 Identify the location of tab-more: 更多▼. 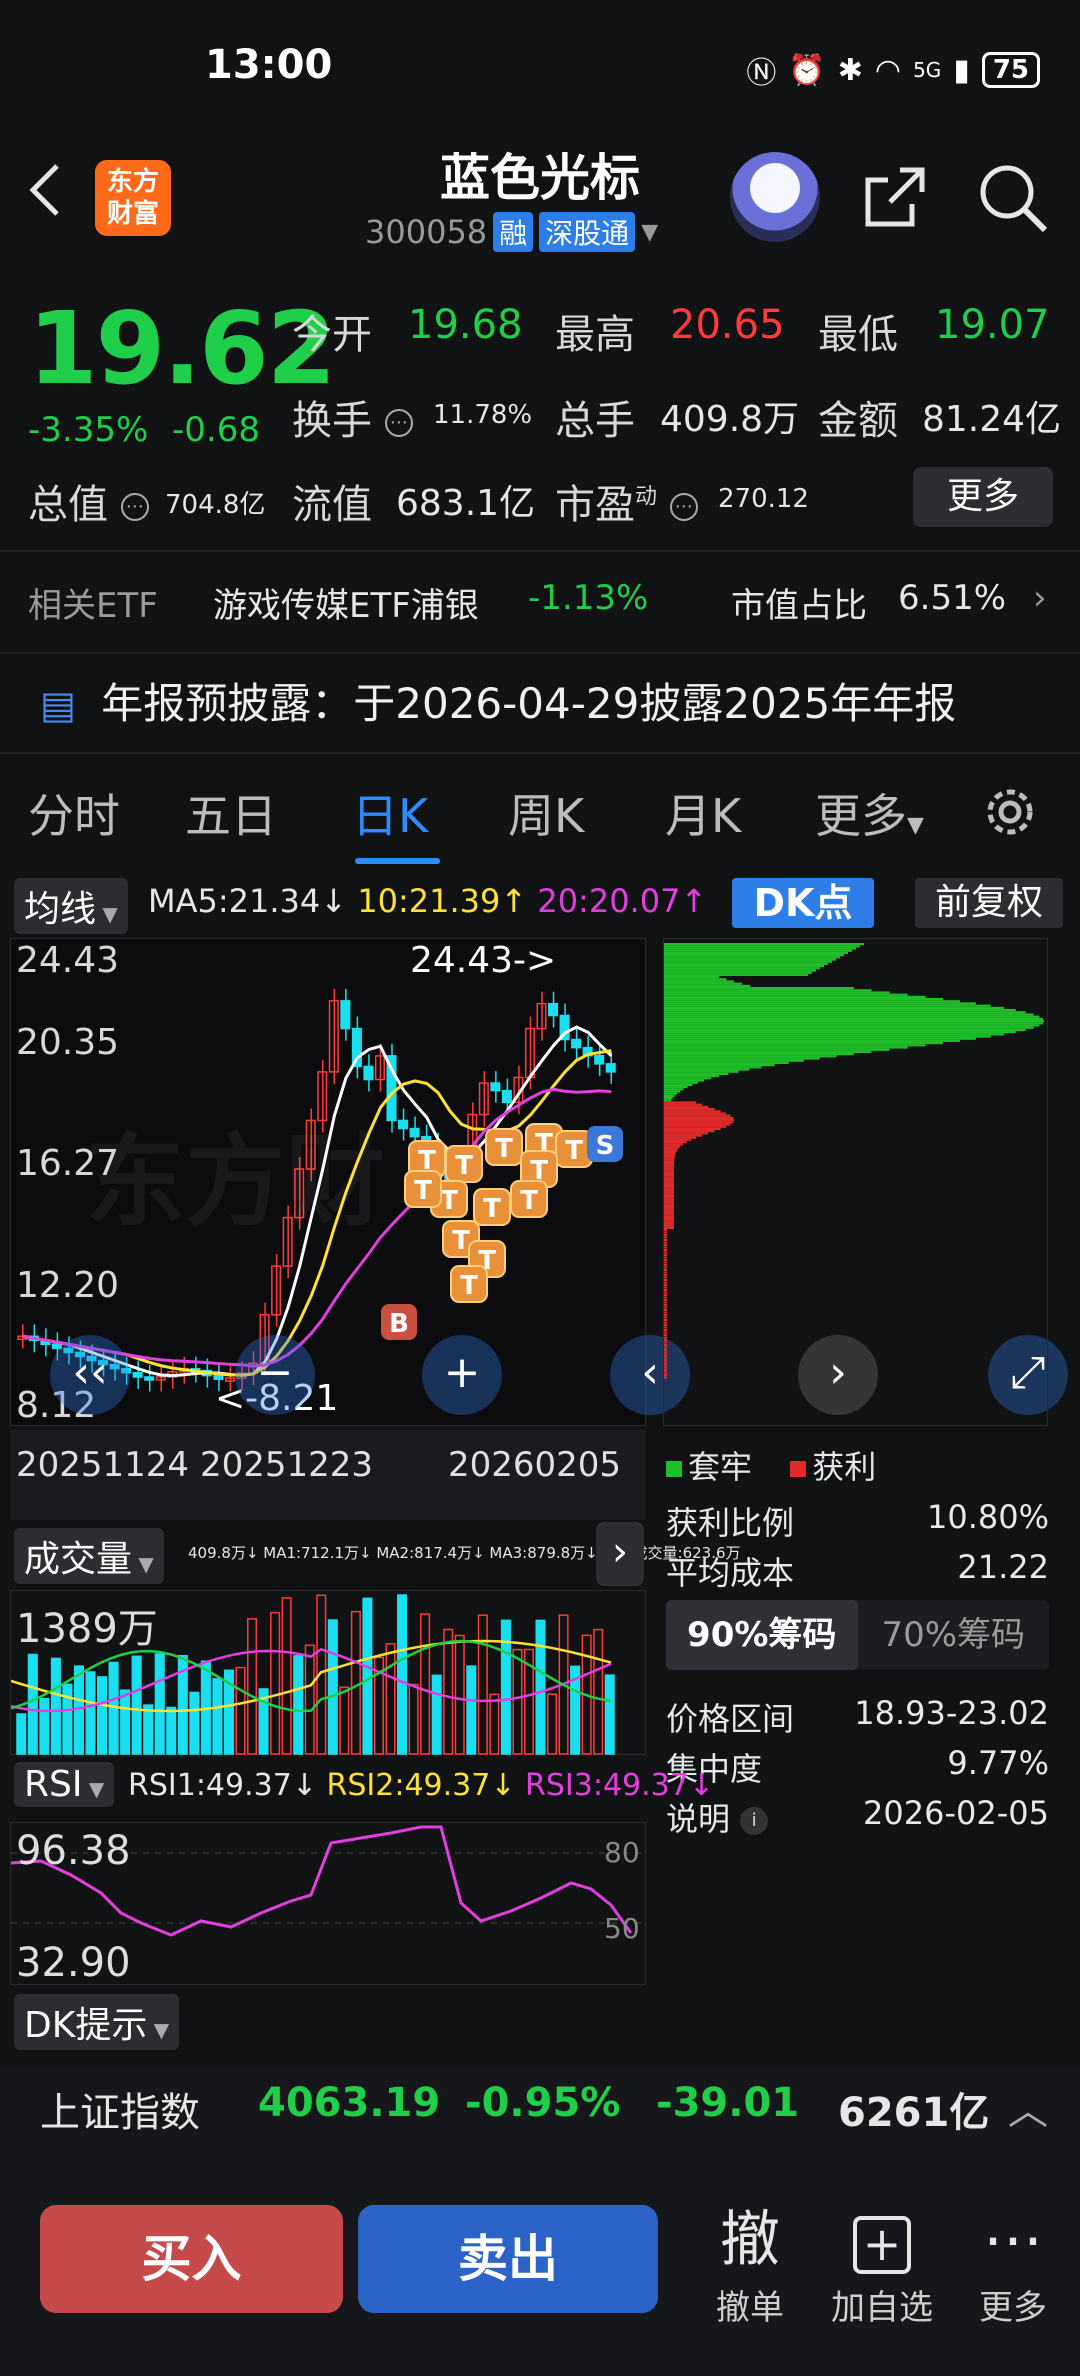
(869, 813).